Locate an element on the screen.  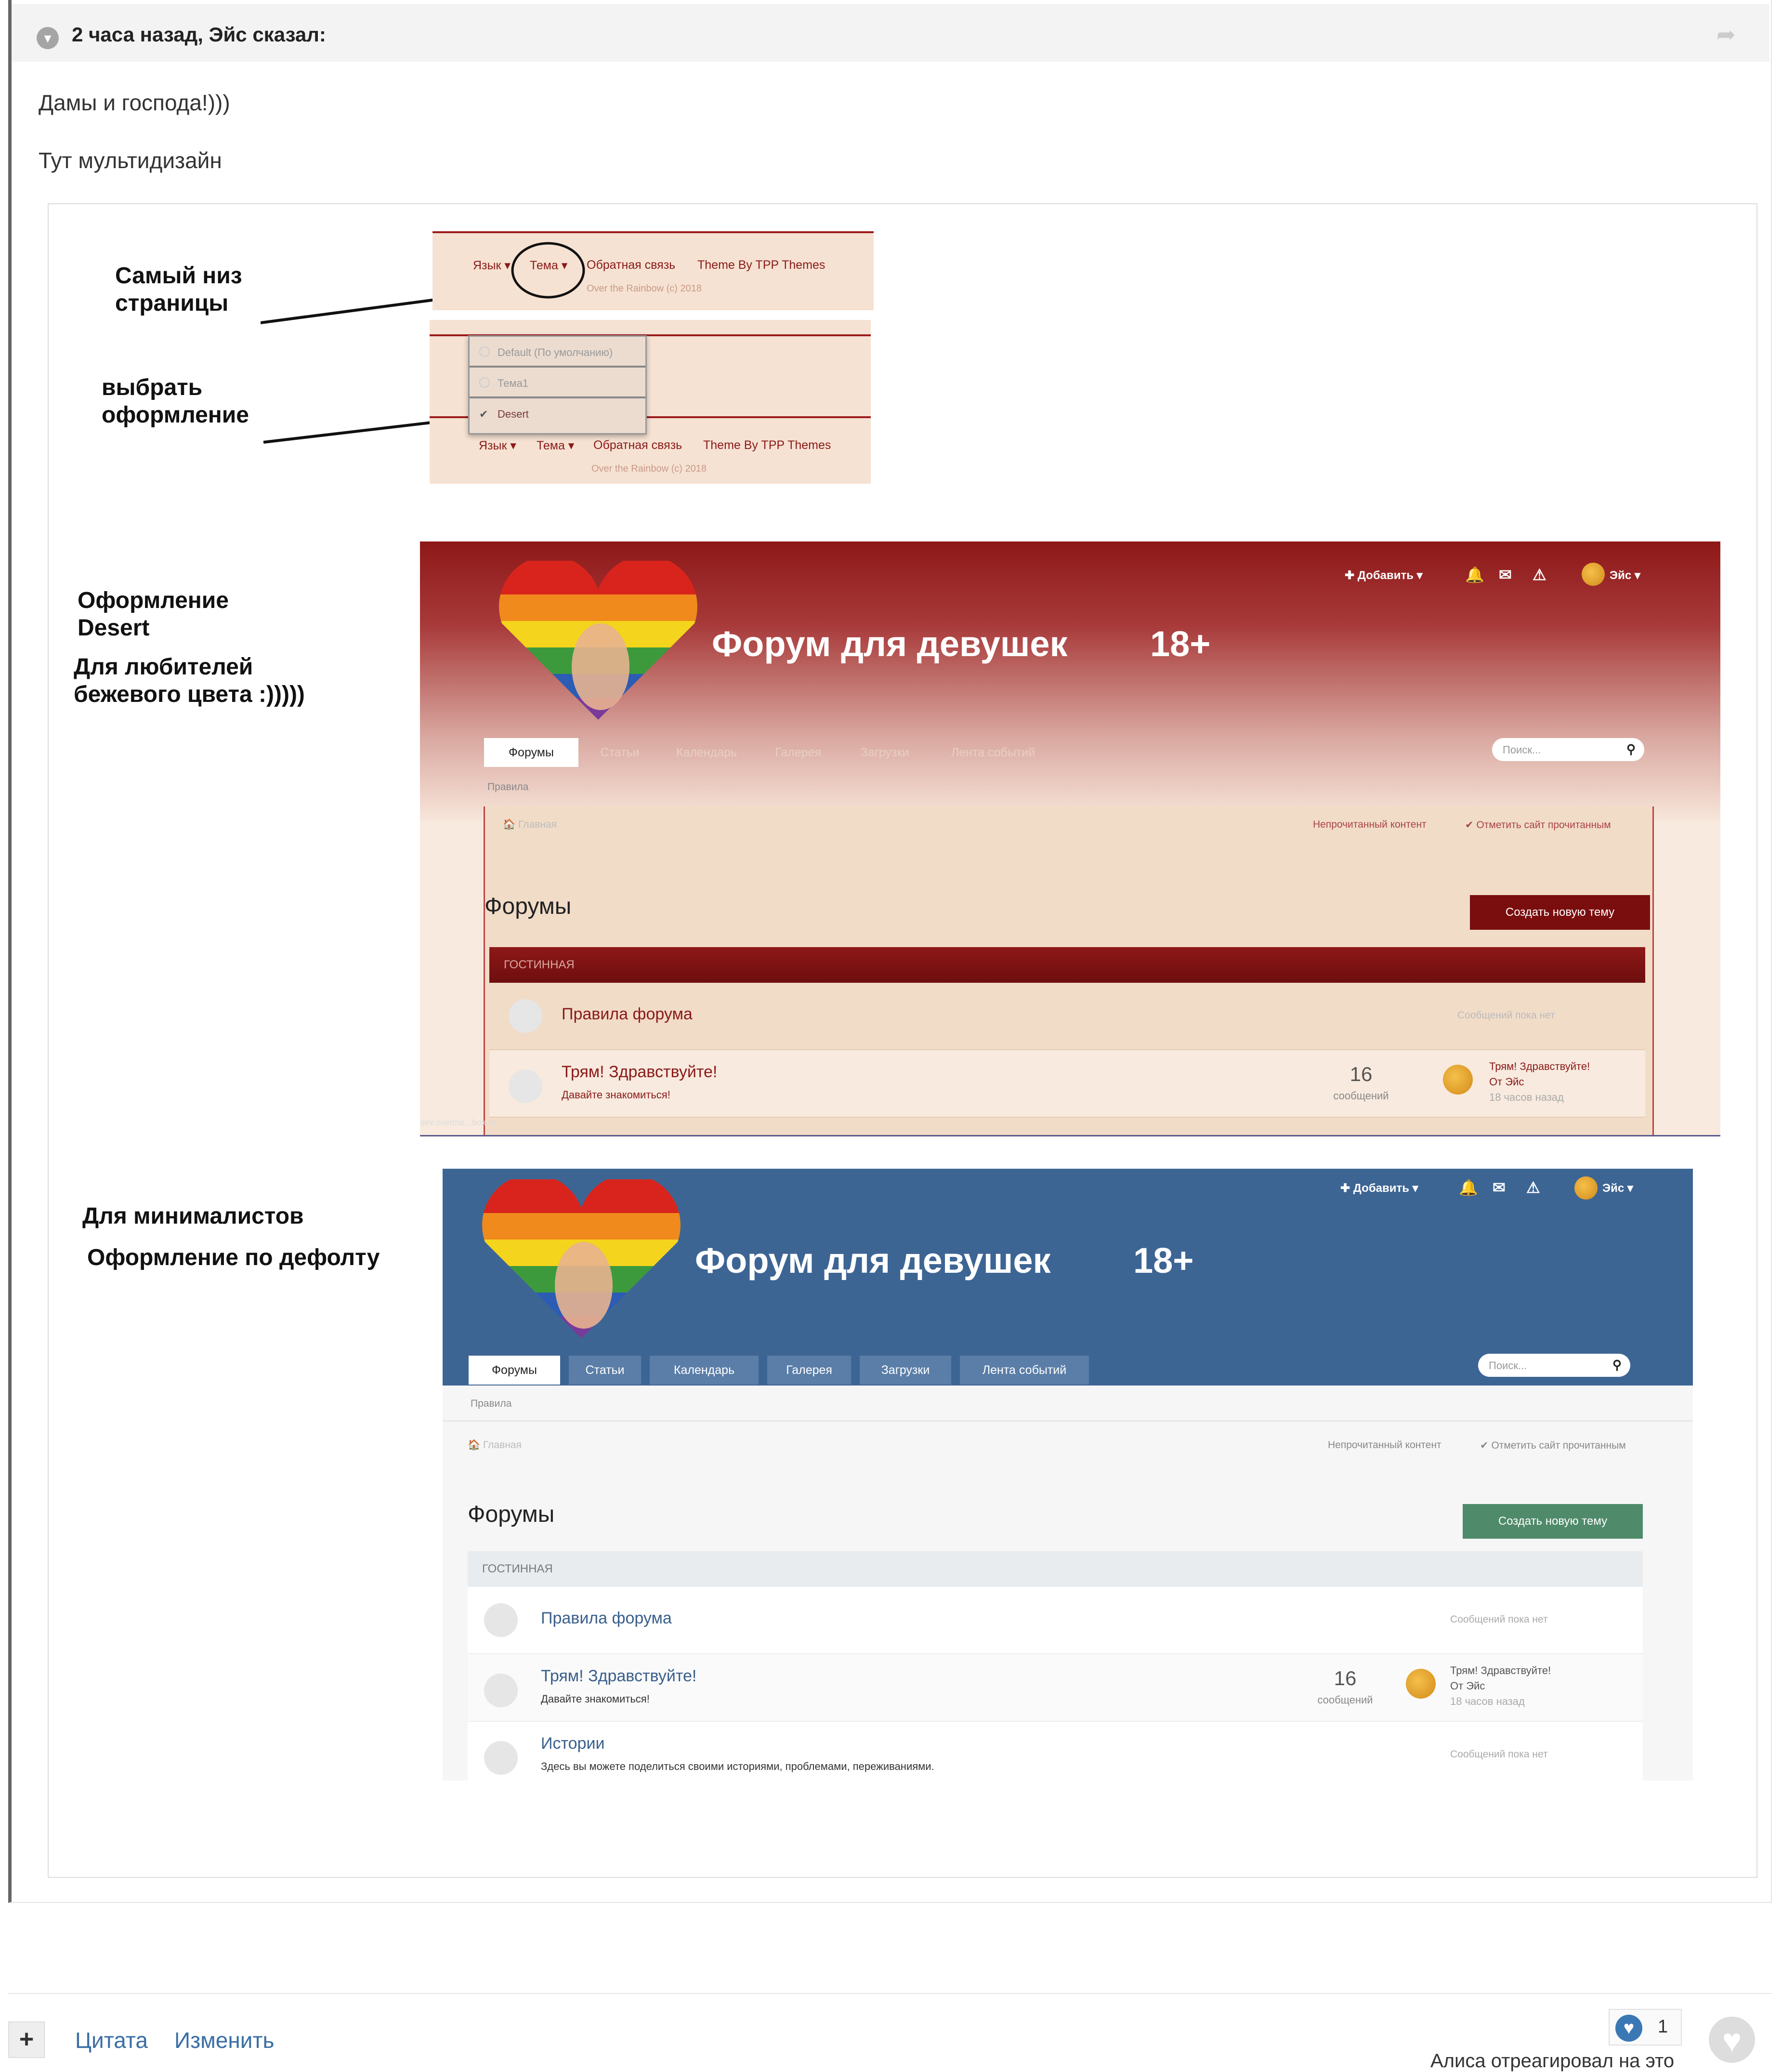
post-count-label: сообщений is located at coordinates (1361, 1096).